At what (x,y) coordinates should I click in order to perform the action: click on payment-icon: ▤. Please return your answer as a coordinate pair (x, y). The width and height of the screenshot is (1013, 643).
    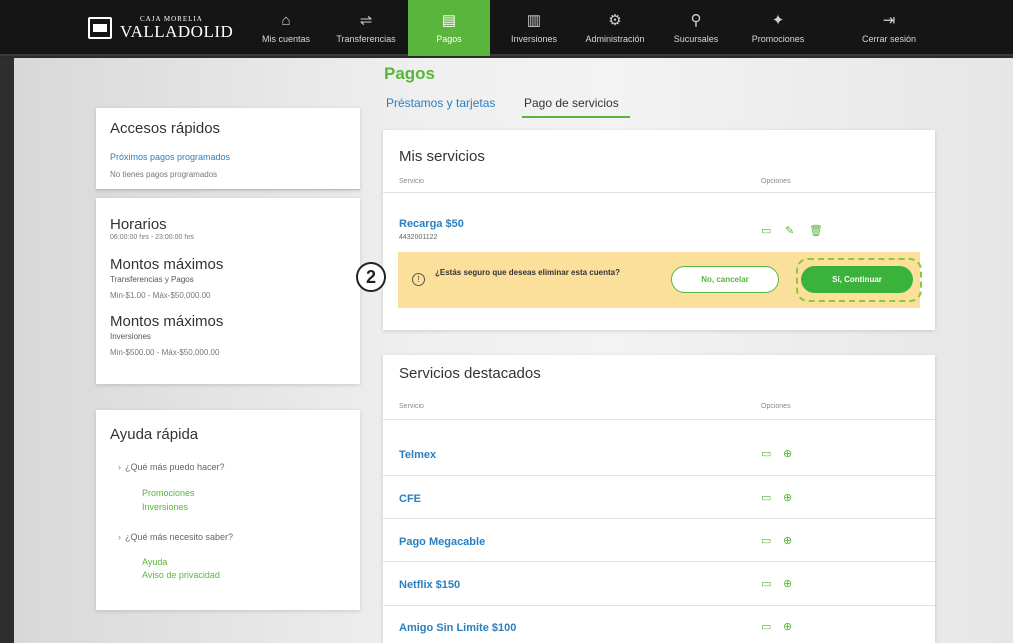
    Looking at the image, I should click on (449, 20).